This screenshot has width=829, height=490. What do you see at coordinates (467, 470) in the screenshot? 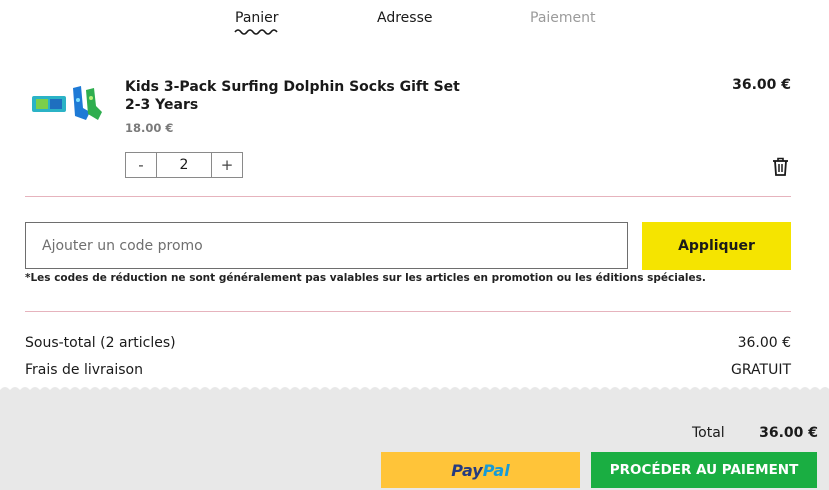
I see `paypal-logo-pay: Pay` at bounding box center [467, 470].